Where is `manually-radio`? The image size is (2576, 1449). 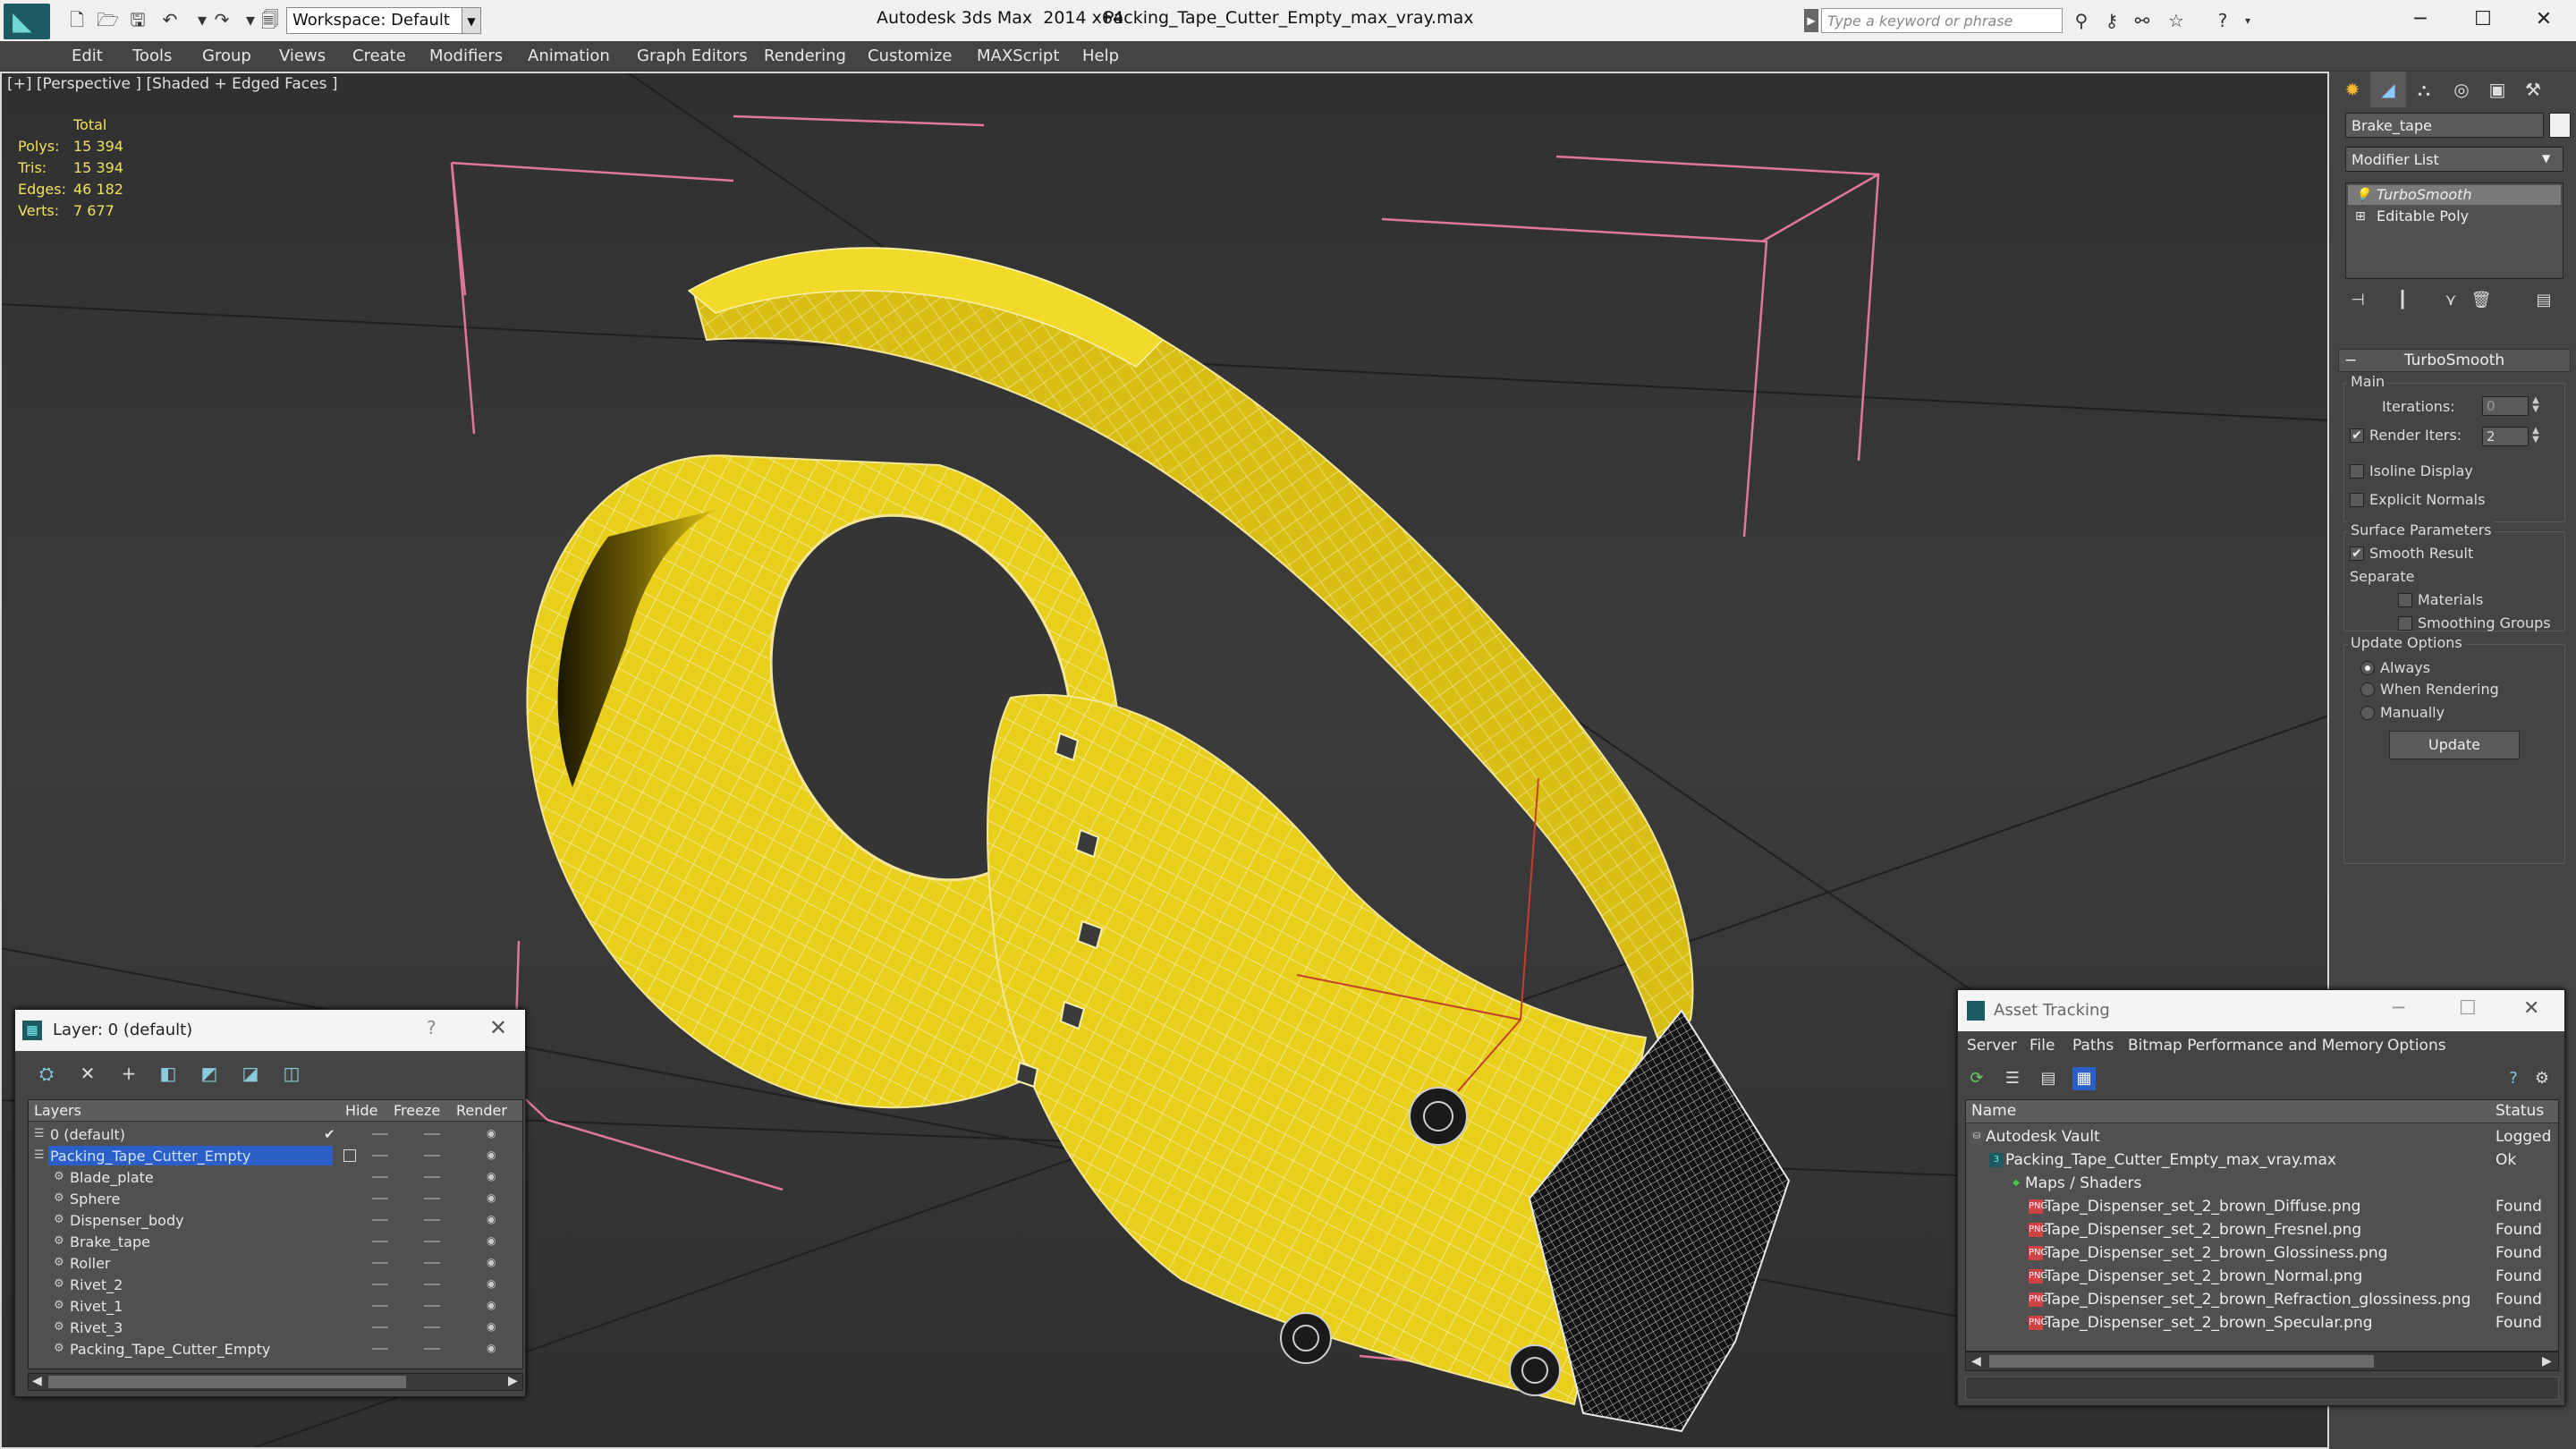 manually-radio is located at coordinates (2367, 713).